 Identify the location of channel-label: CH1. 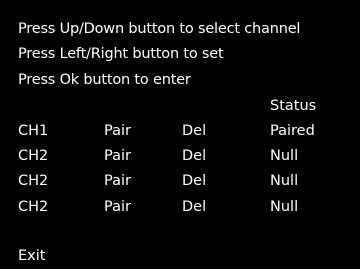
(33, 131).